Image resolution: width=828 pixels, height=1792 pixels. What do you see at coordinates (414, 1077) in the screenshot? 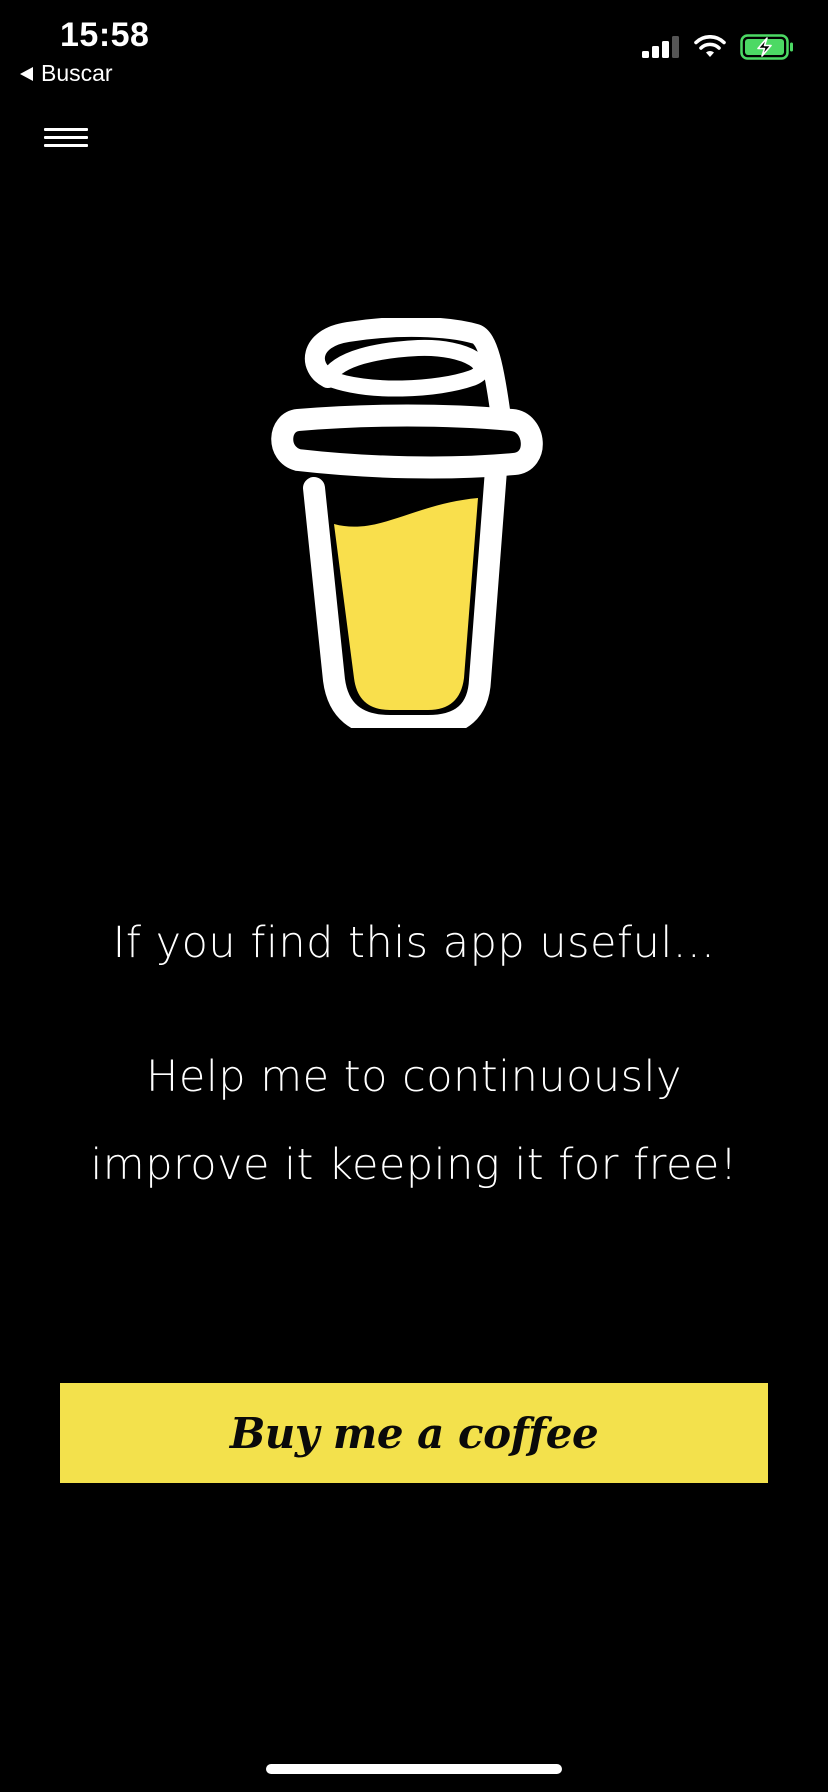
I see `support-text-line-1: Help me to continuously` at bounding box center [414, 1077].